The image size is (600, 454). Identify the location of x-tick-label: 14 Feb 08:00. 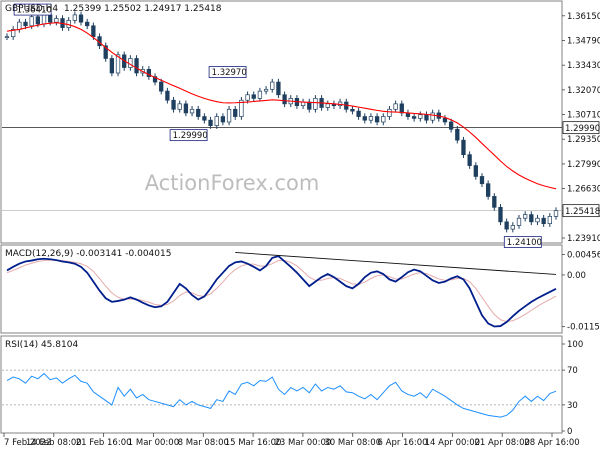
(54, 443).